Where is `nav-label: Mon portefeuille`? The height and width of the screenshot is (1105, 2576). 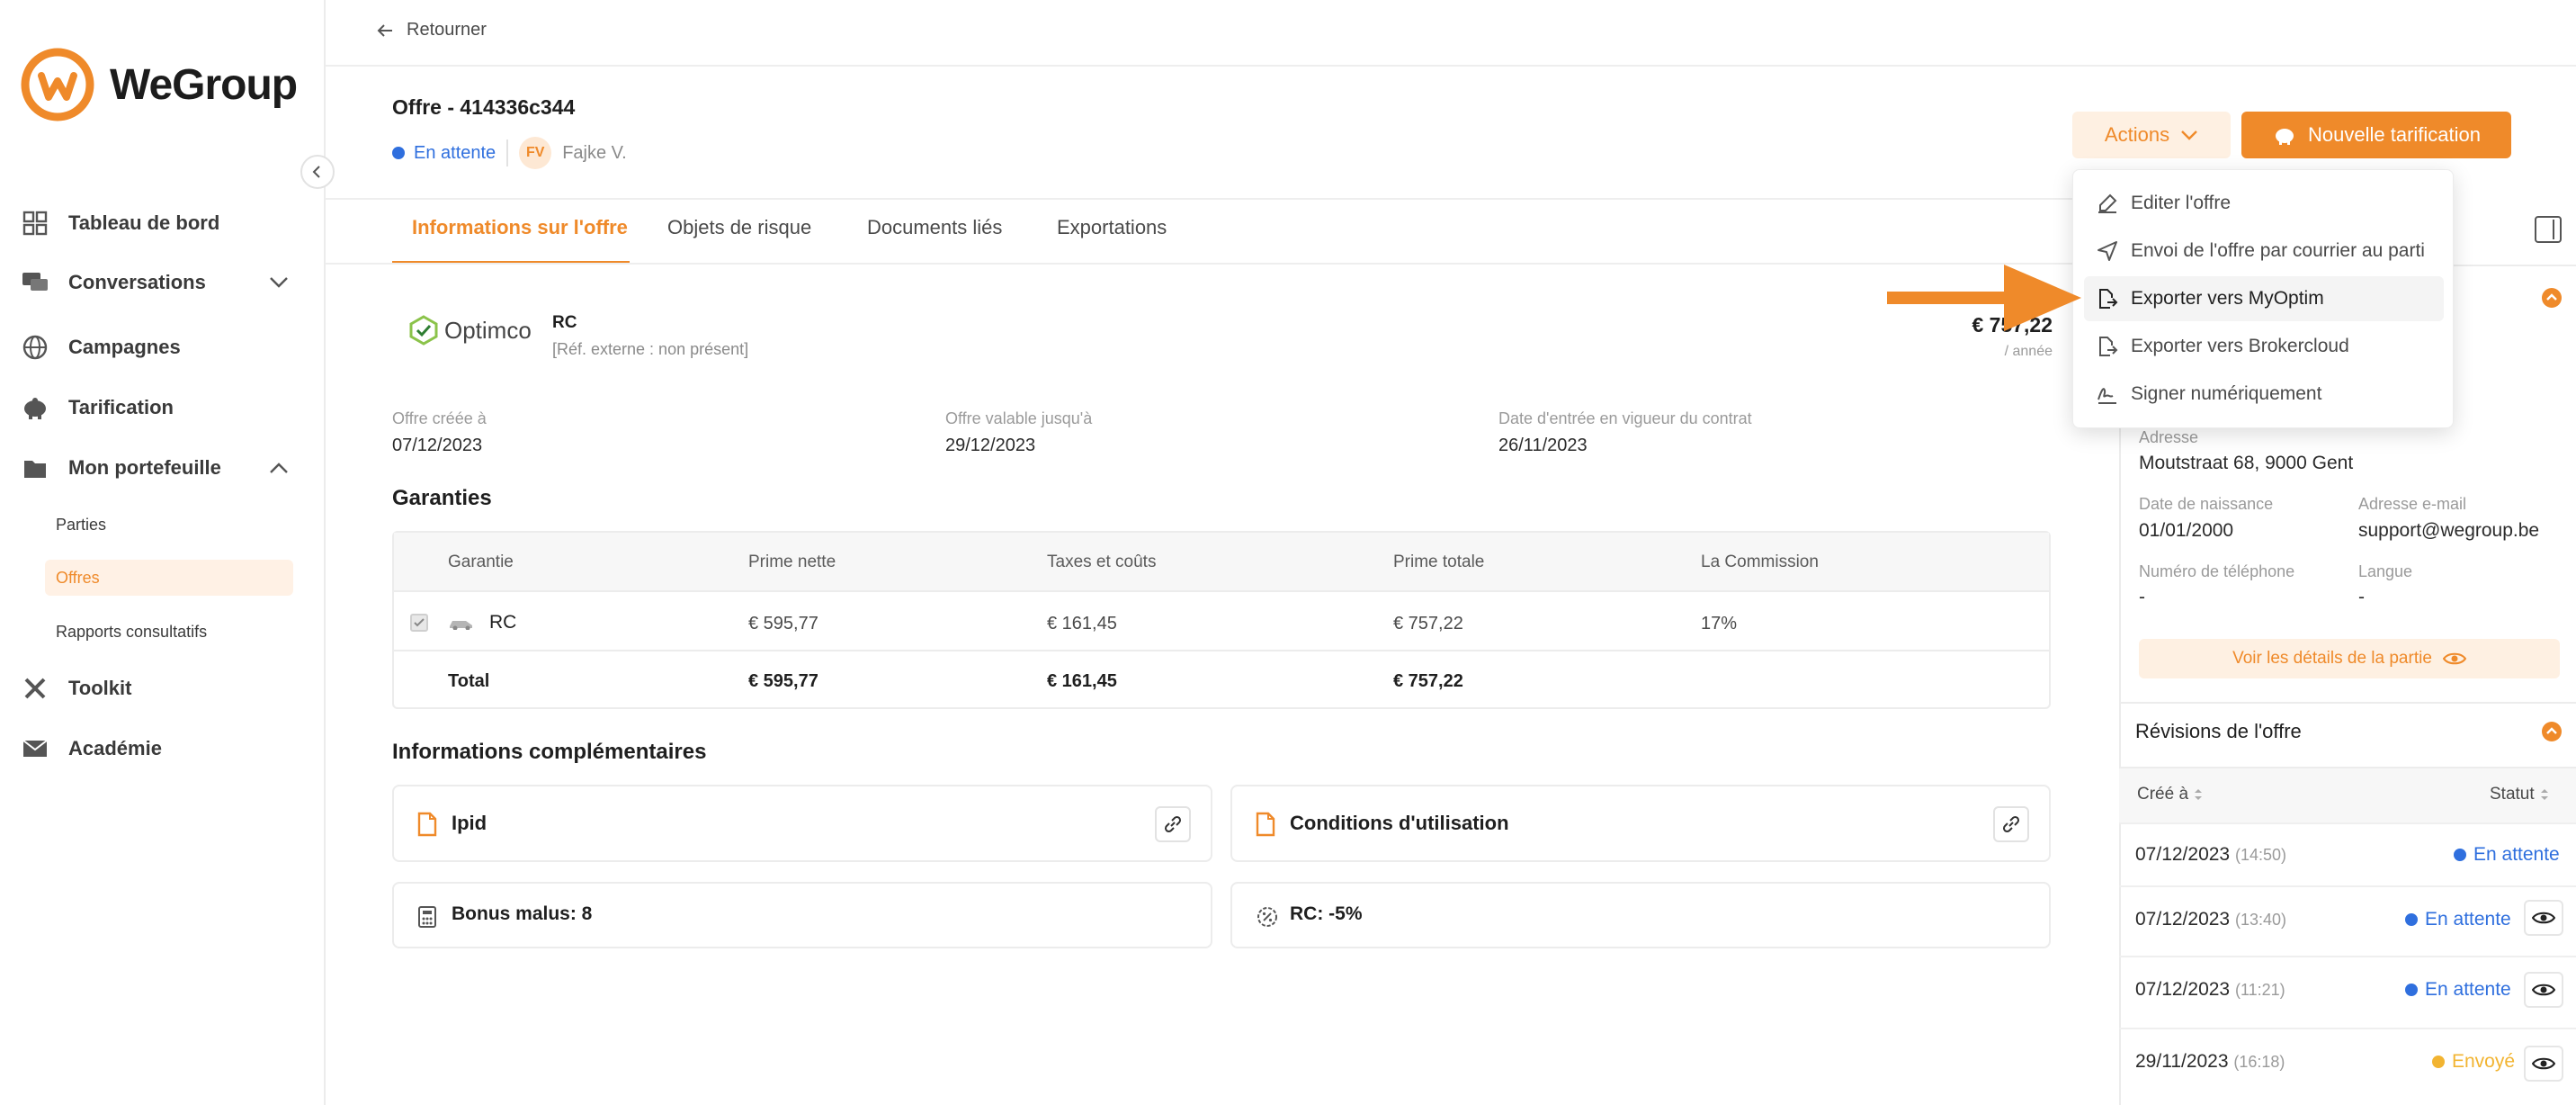
nav-label: Mon portefeuille is located at coordinates (144, 467).